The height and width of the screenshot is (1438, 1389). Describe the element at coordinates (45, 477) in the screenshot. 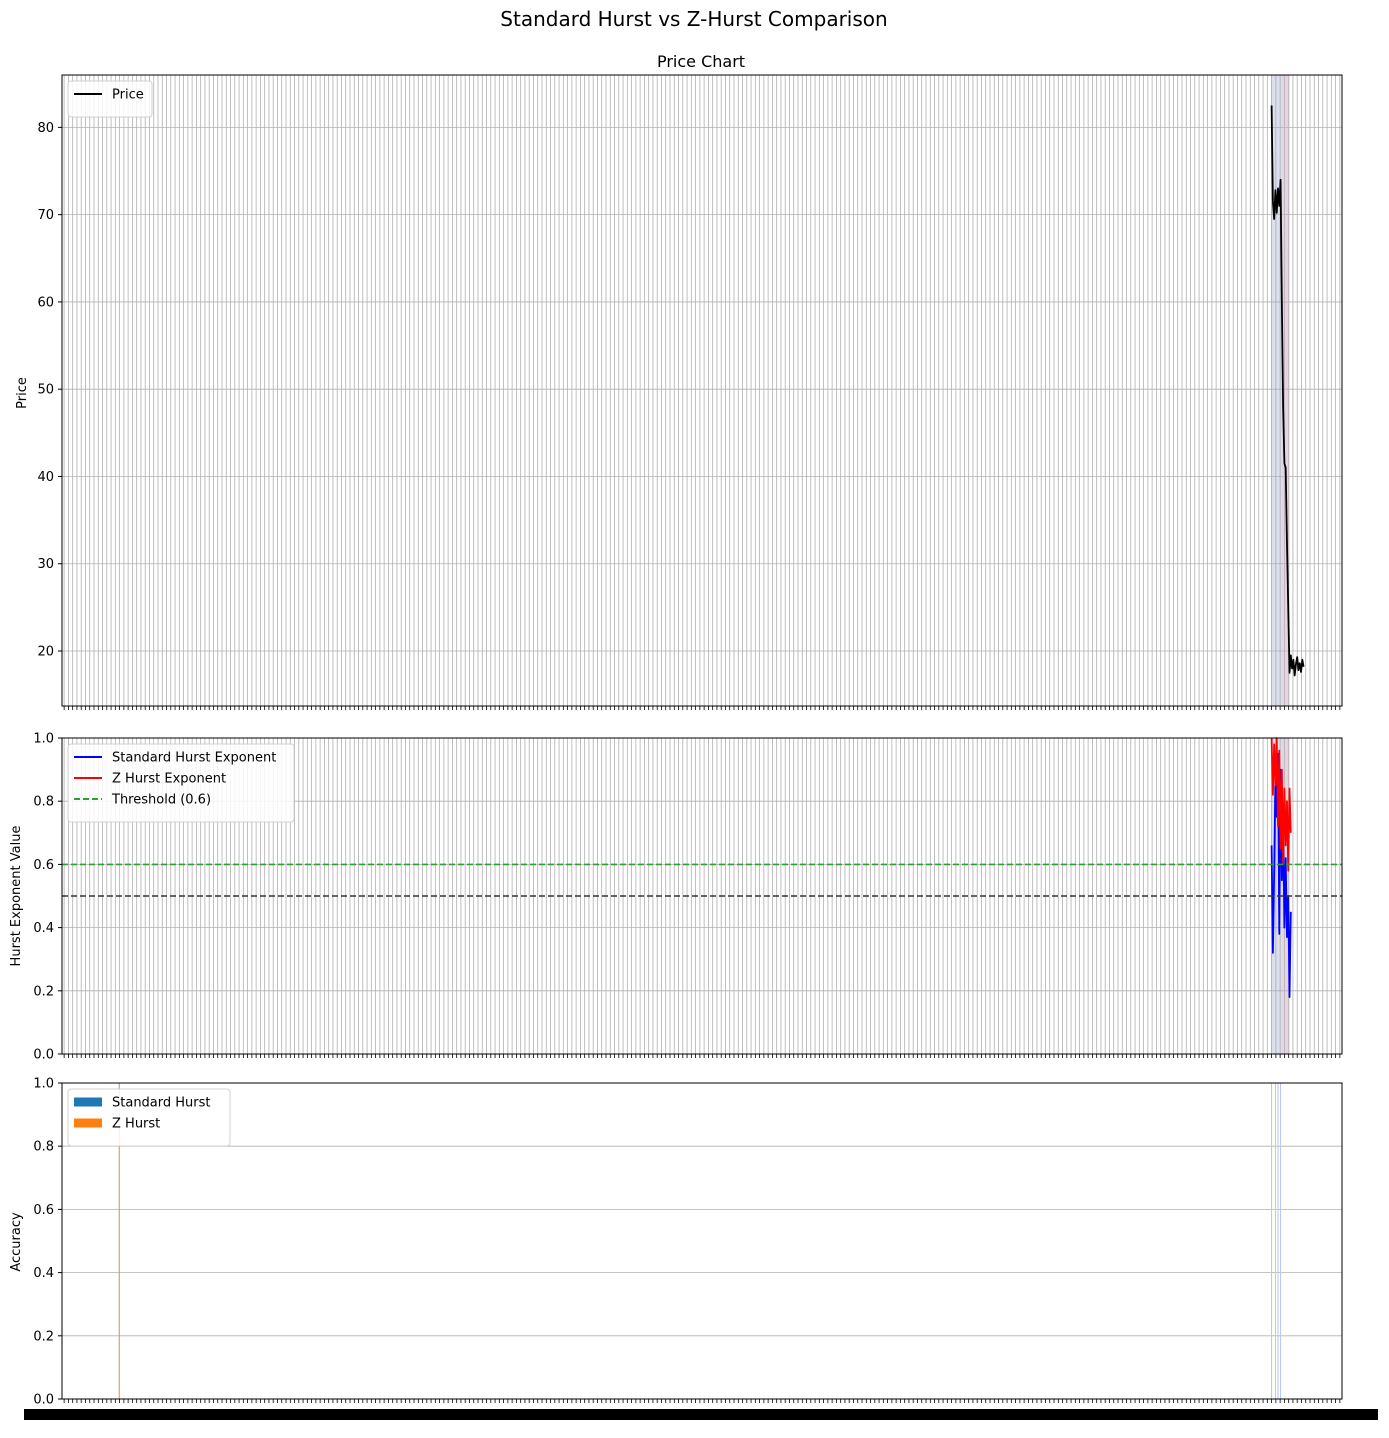

I see `y-tick-label: 40` at that location.